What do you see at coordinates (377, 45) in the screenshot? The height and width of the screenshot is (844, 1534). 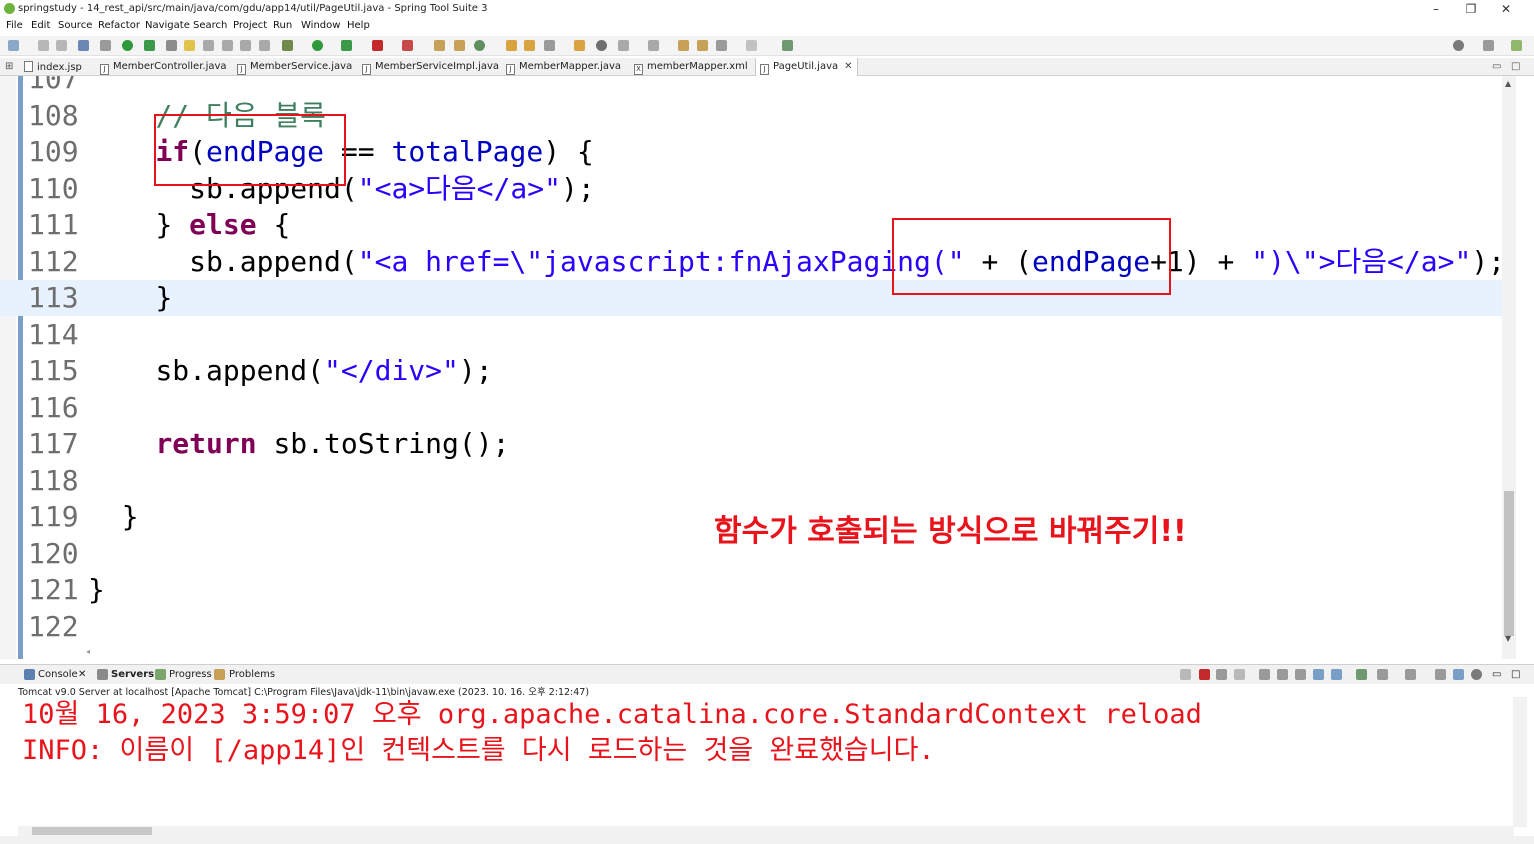 I see `stop-icon` at bounding box center [377, 45].